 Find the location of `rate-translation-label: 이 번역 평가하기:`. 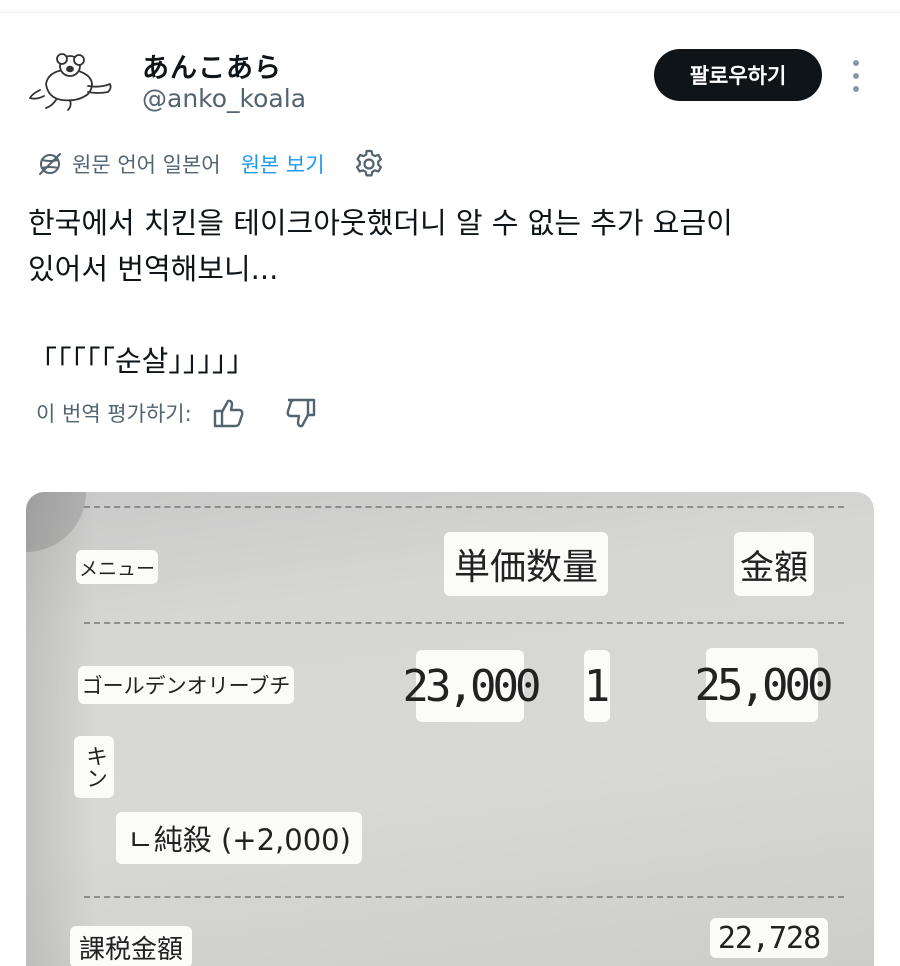

rate-translation-label: 이 번역 평가하기: is located at coordinates (114, 414).